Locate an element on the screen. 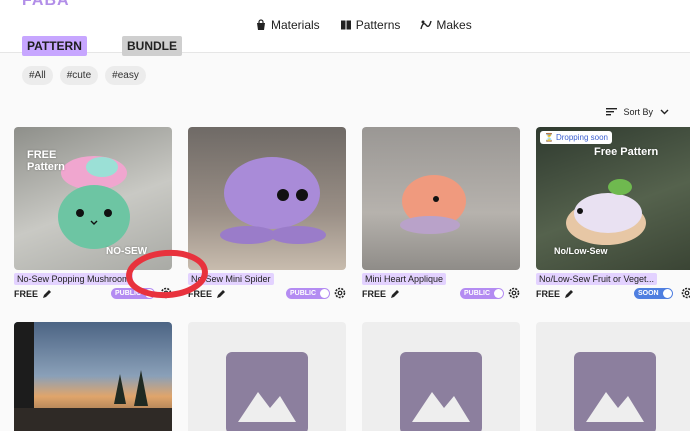 This screenshot has width=690, height=431. pattern-title: Mini Heart Applique is located at coordinates (404, 279).